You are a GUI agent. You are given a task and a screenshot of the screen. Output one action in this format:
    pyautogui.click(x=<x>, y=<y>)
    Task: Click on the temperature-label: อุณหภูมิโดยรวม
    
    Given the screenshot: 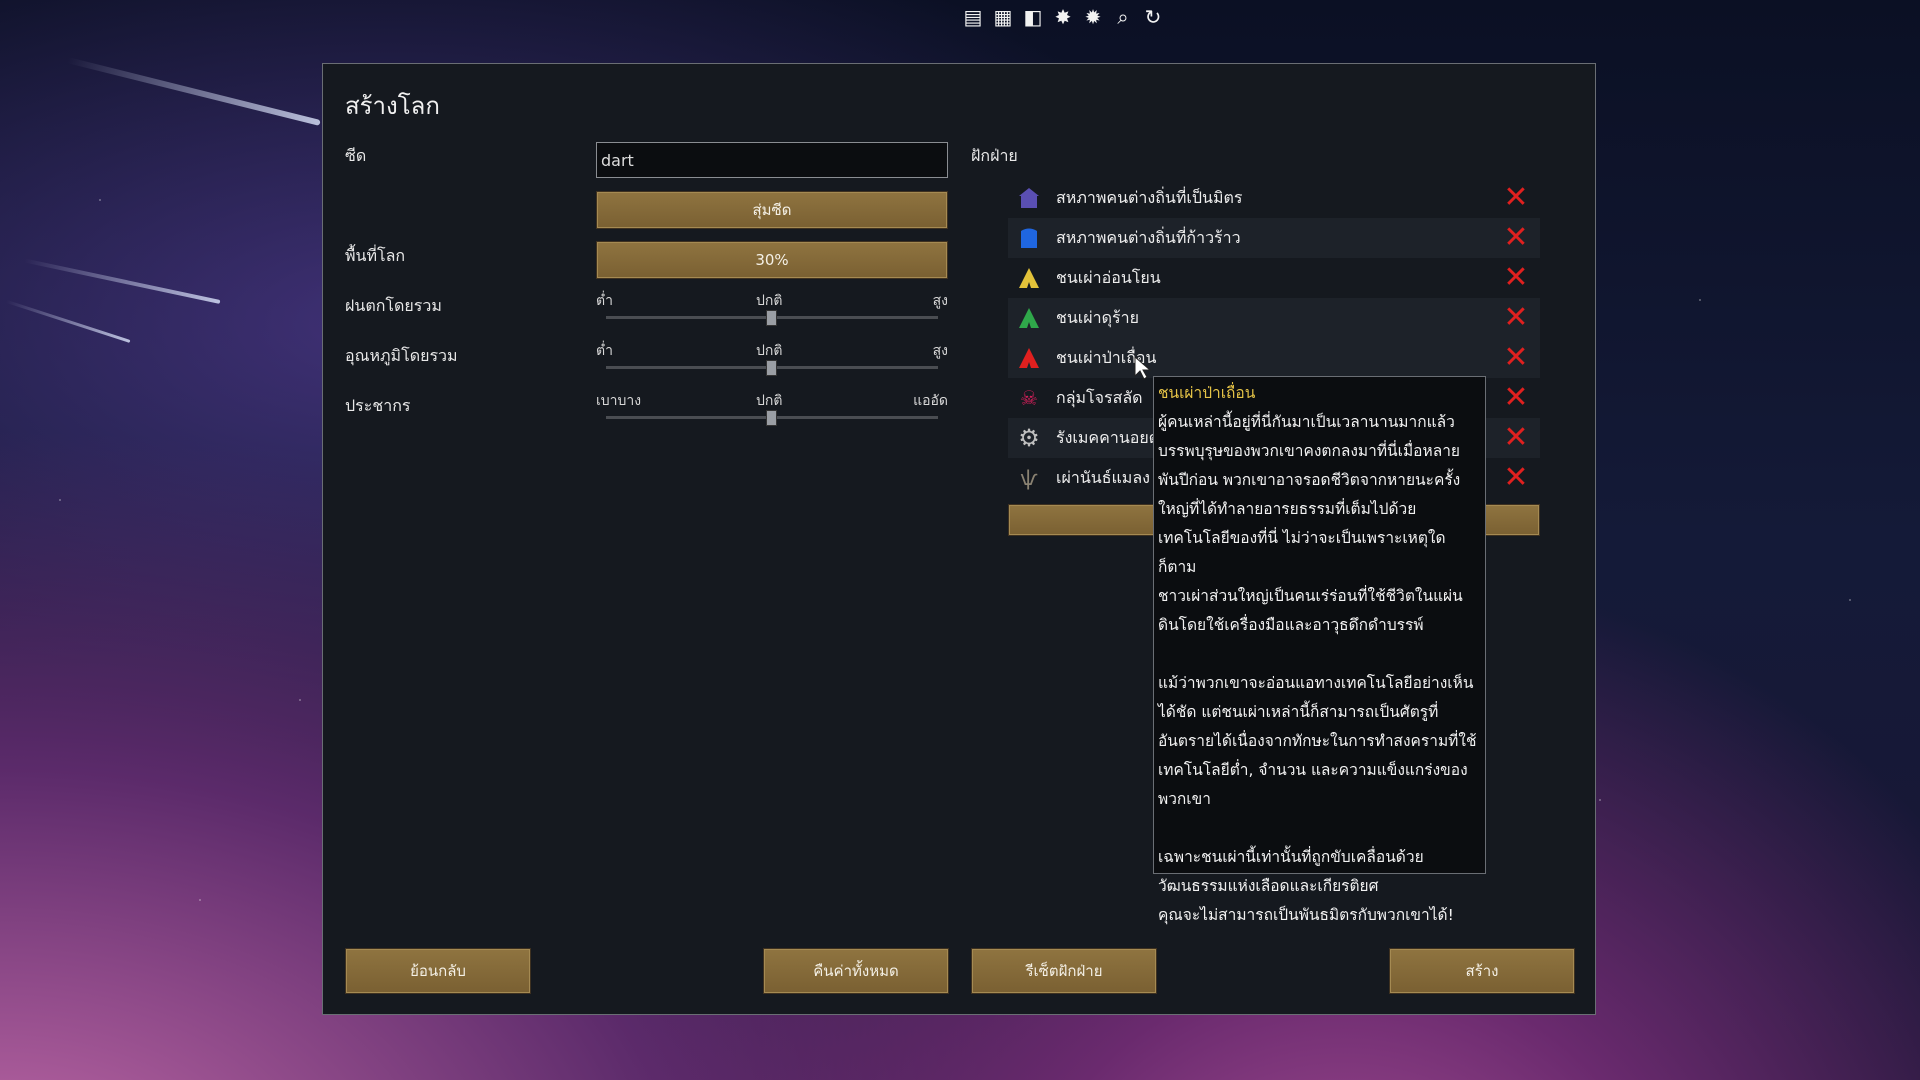 What is the action you would take?
    pyautogui.click(x=401, y=355)
    